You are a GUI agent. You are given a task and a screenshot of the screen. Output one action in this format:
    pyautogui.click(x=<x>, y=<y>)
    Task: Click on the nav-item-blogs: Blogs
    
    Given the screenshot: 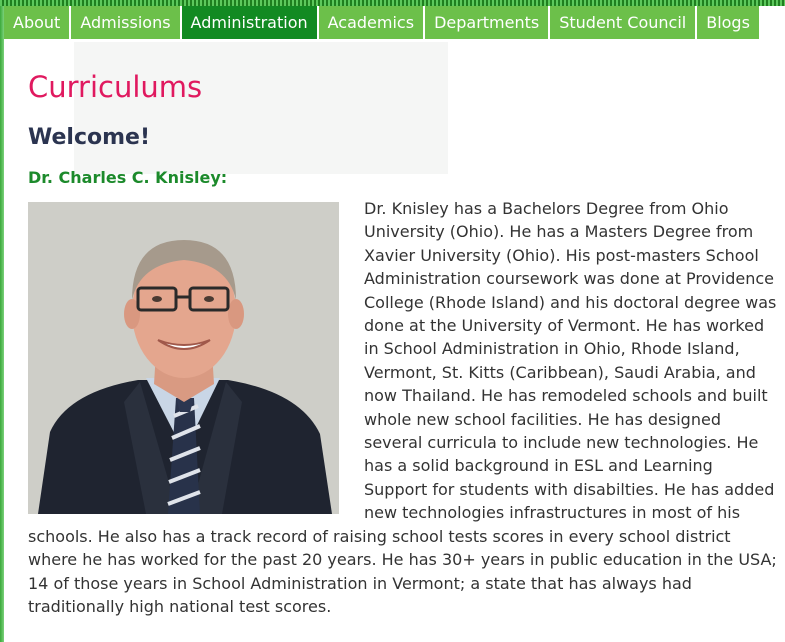 What is the action you would take?
    pyautogui.click(x=728, y=22)
    